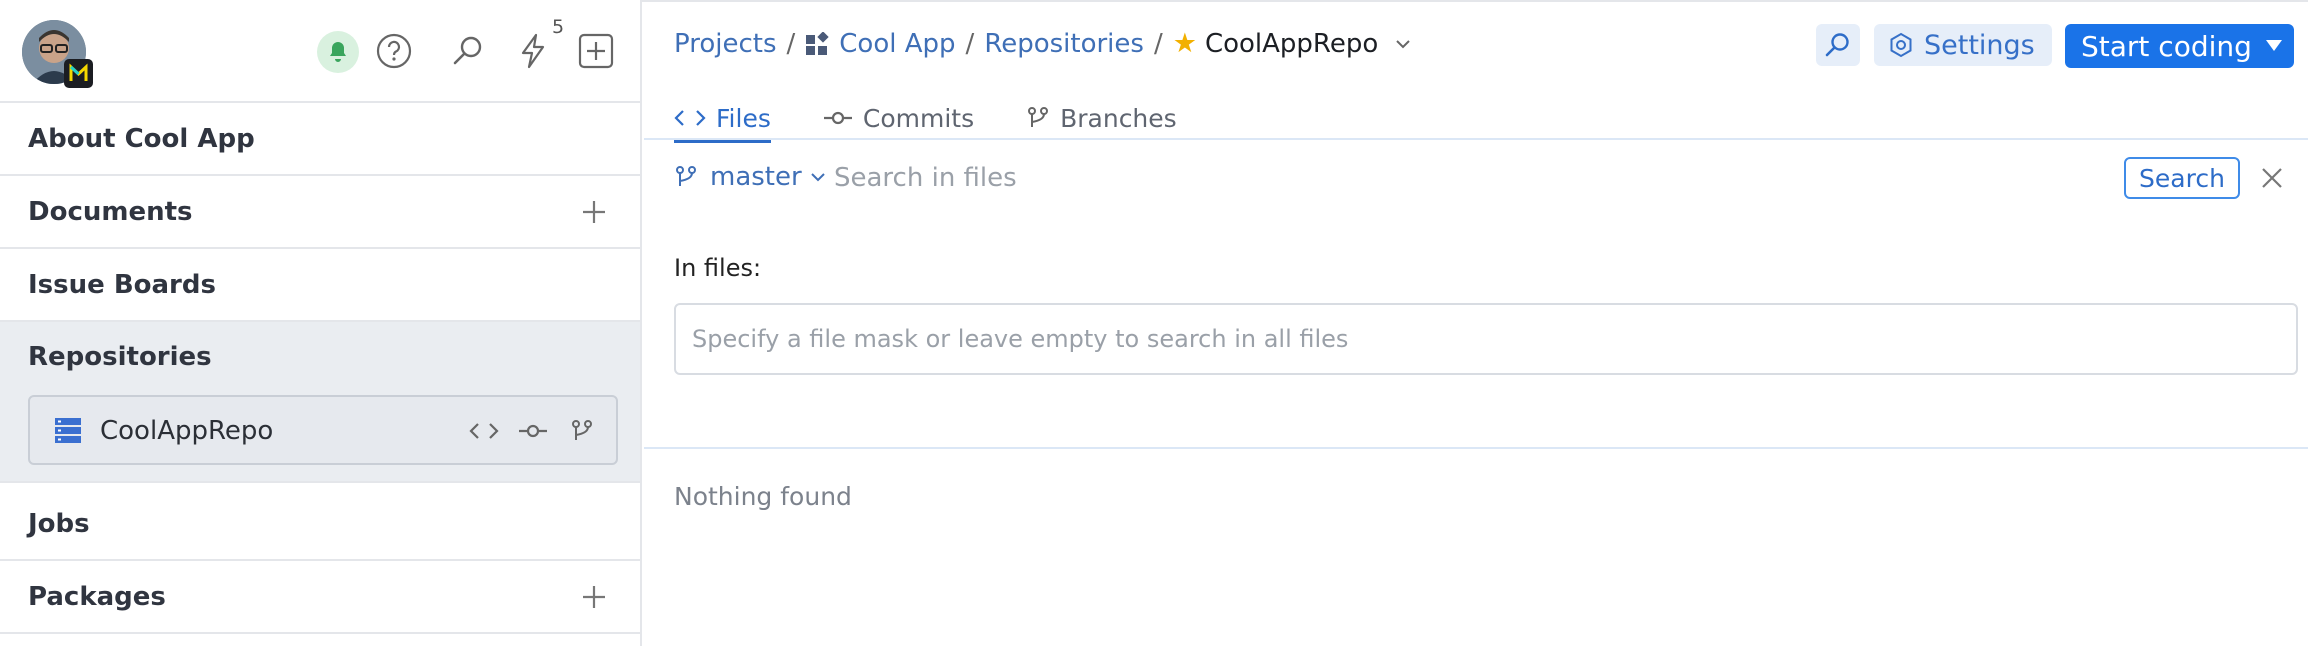 The image size is (2308, 646). I want to click on results-divider, so click(1476, 448).